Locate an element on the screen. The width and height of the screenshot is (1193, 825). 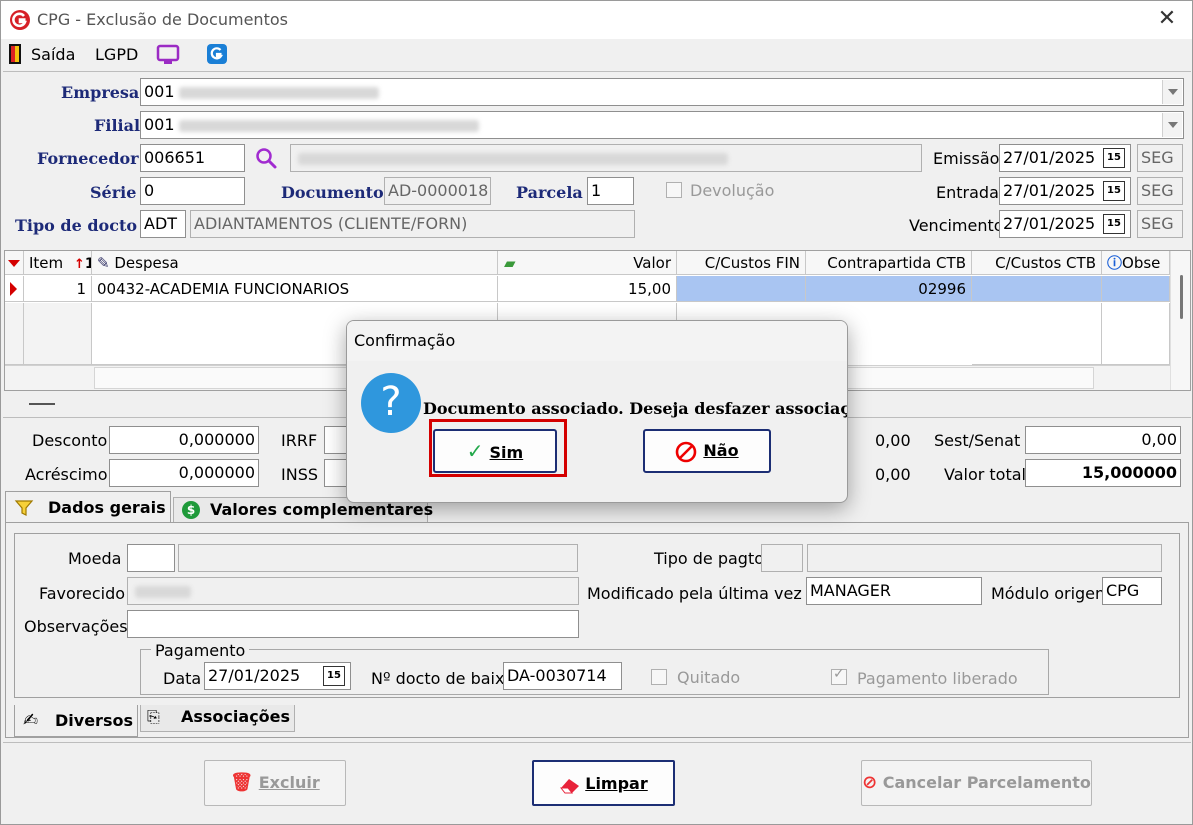
limpar-button: Limpar is located at coordinates (603, 783).